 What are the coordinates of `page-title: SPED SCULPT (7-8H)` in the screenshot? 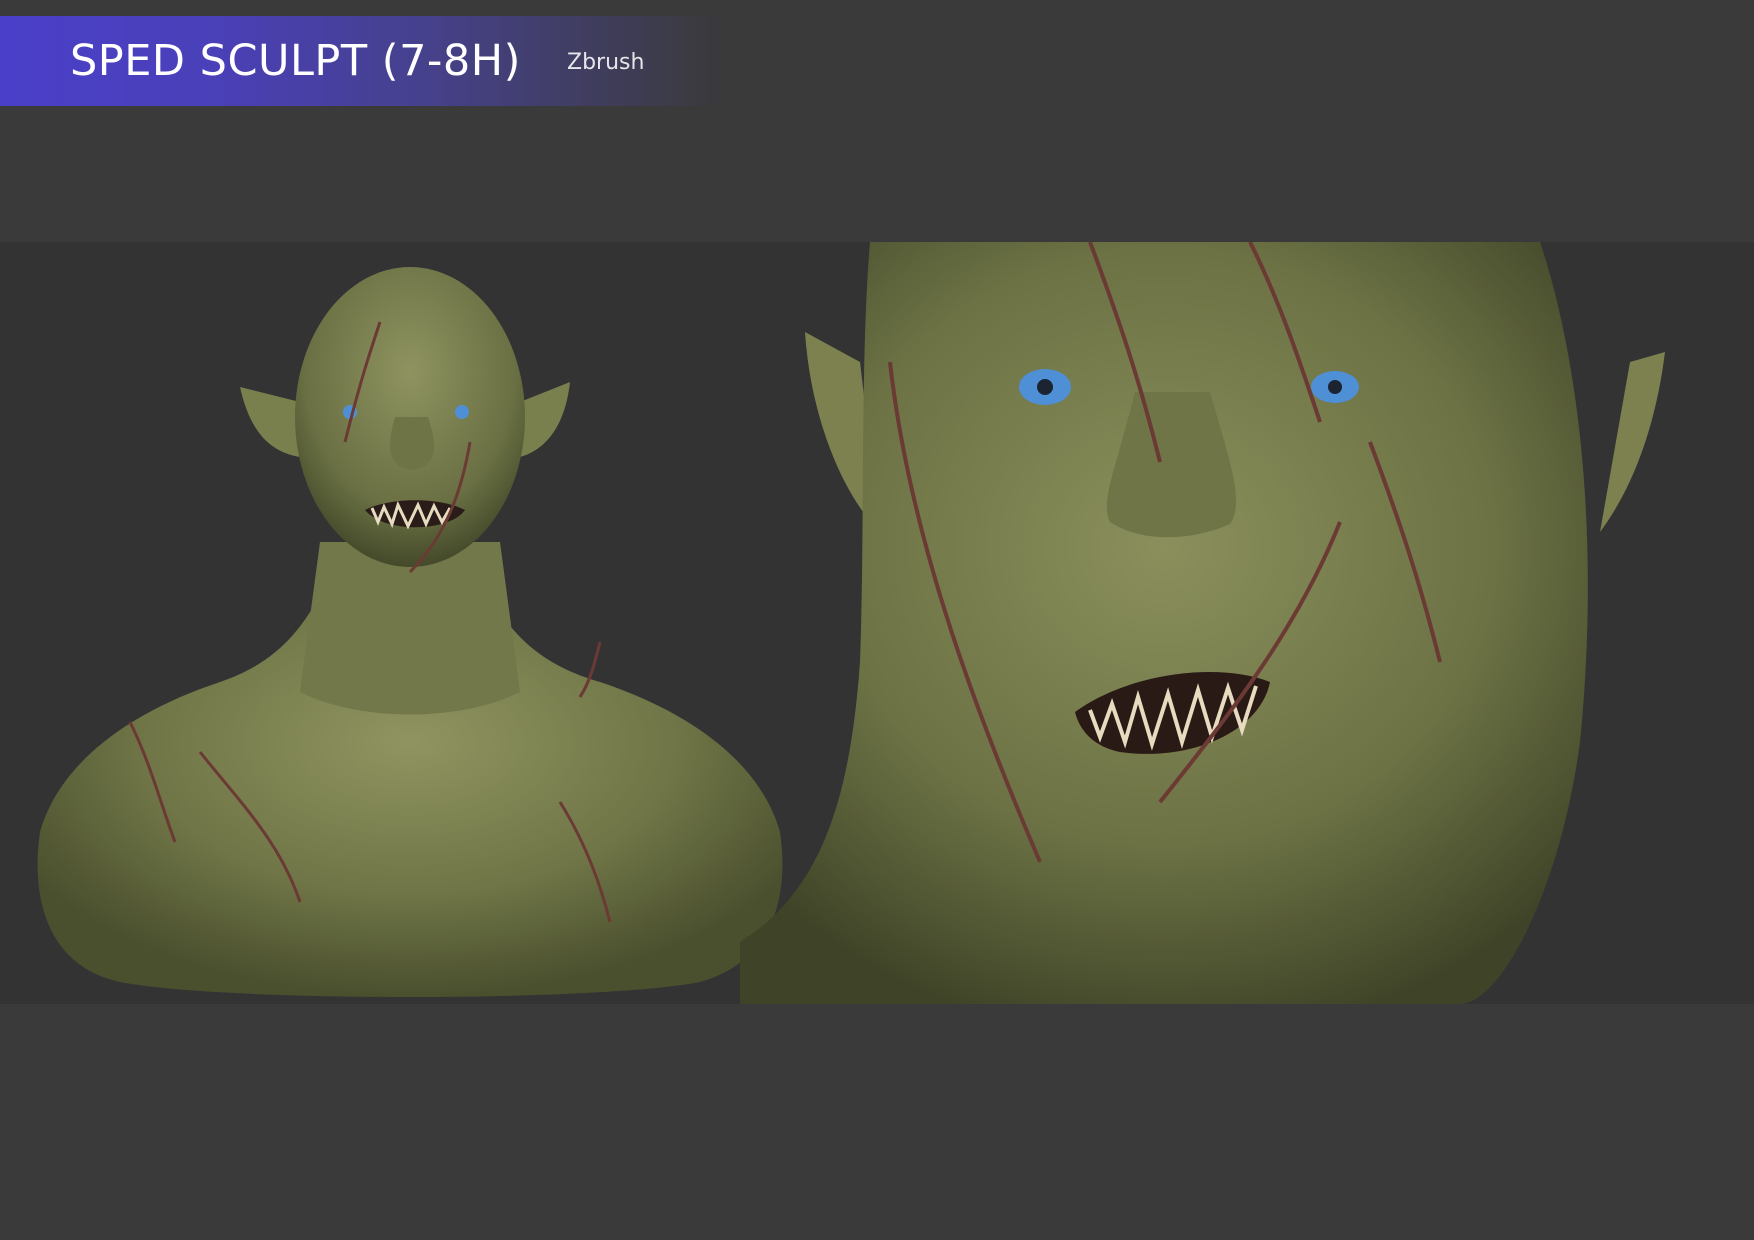 It's located at (295, 61).